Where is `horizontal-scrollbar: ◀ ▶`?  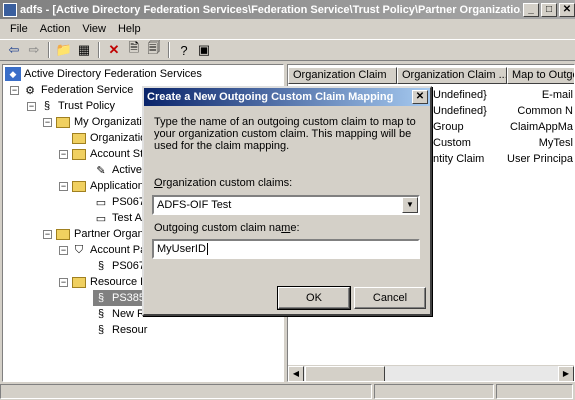 horizontal-scrollbar: ◀ ▶ is located at coordinates (431, 373).